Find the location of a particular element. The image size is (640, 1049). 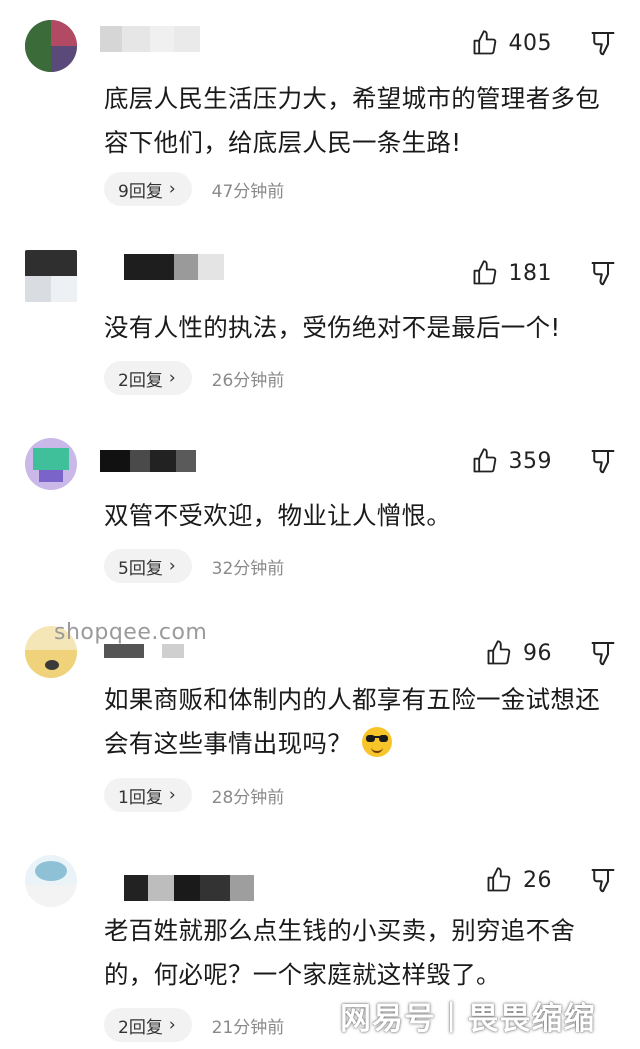

like-count: 181 is located at coordinates (530, 273).